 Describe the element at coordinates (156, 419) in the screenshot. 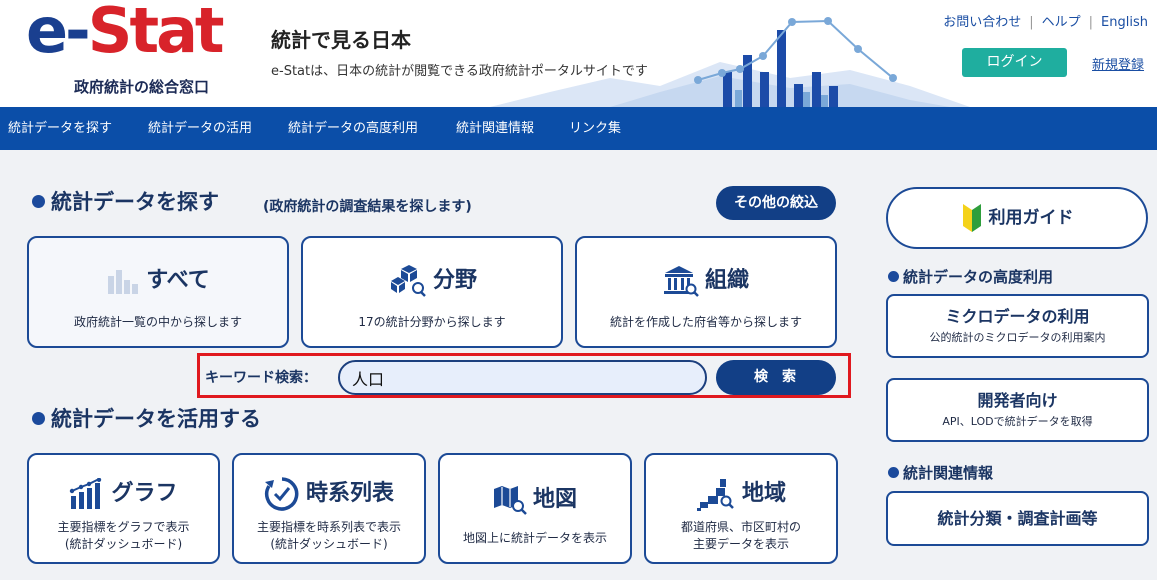

I see `use-section-title-text: 統計データを活用する` at that location.